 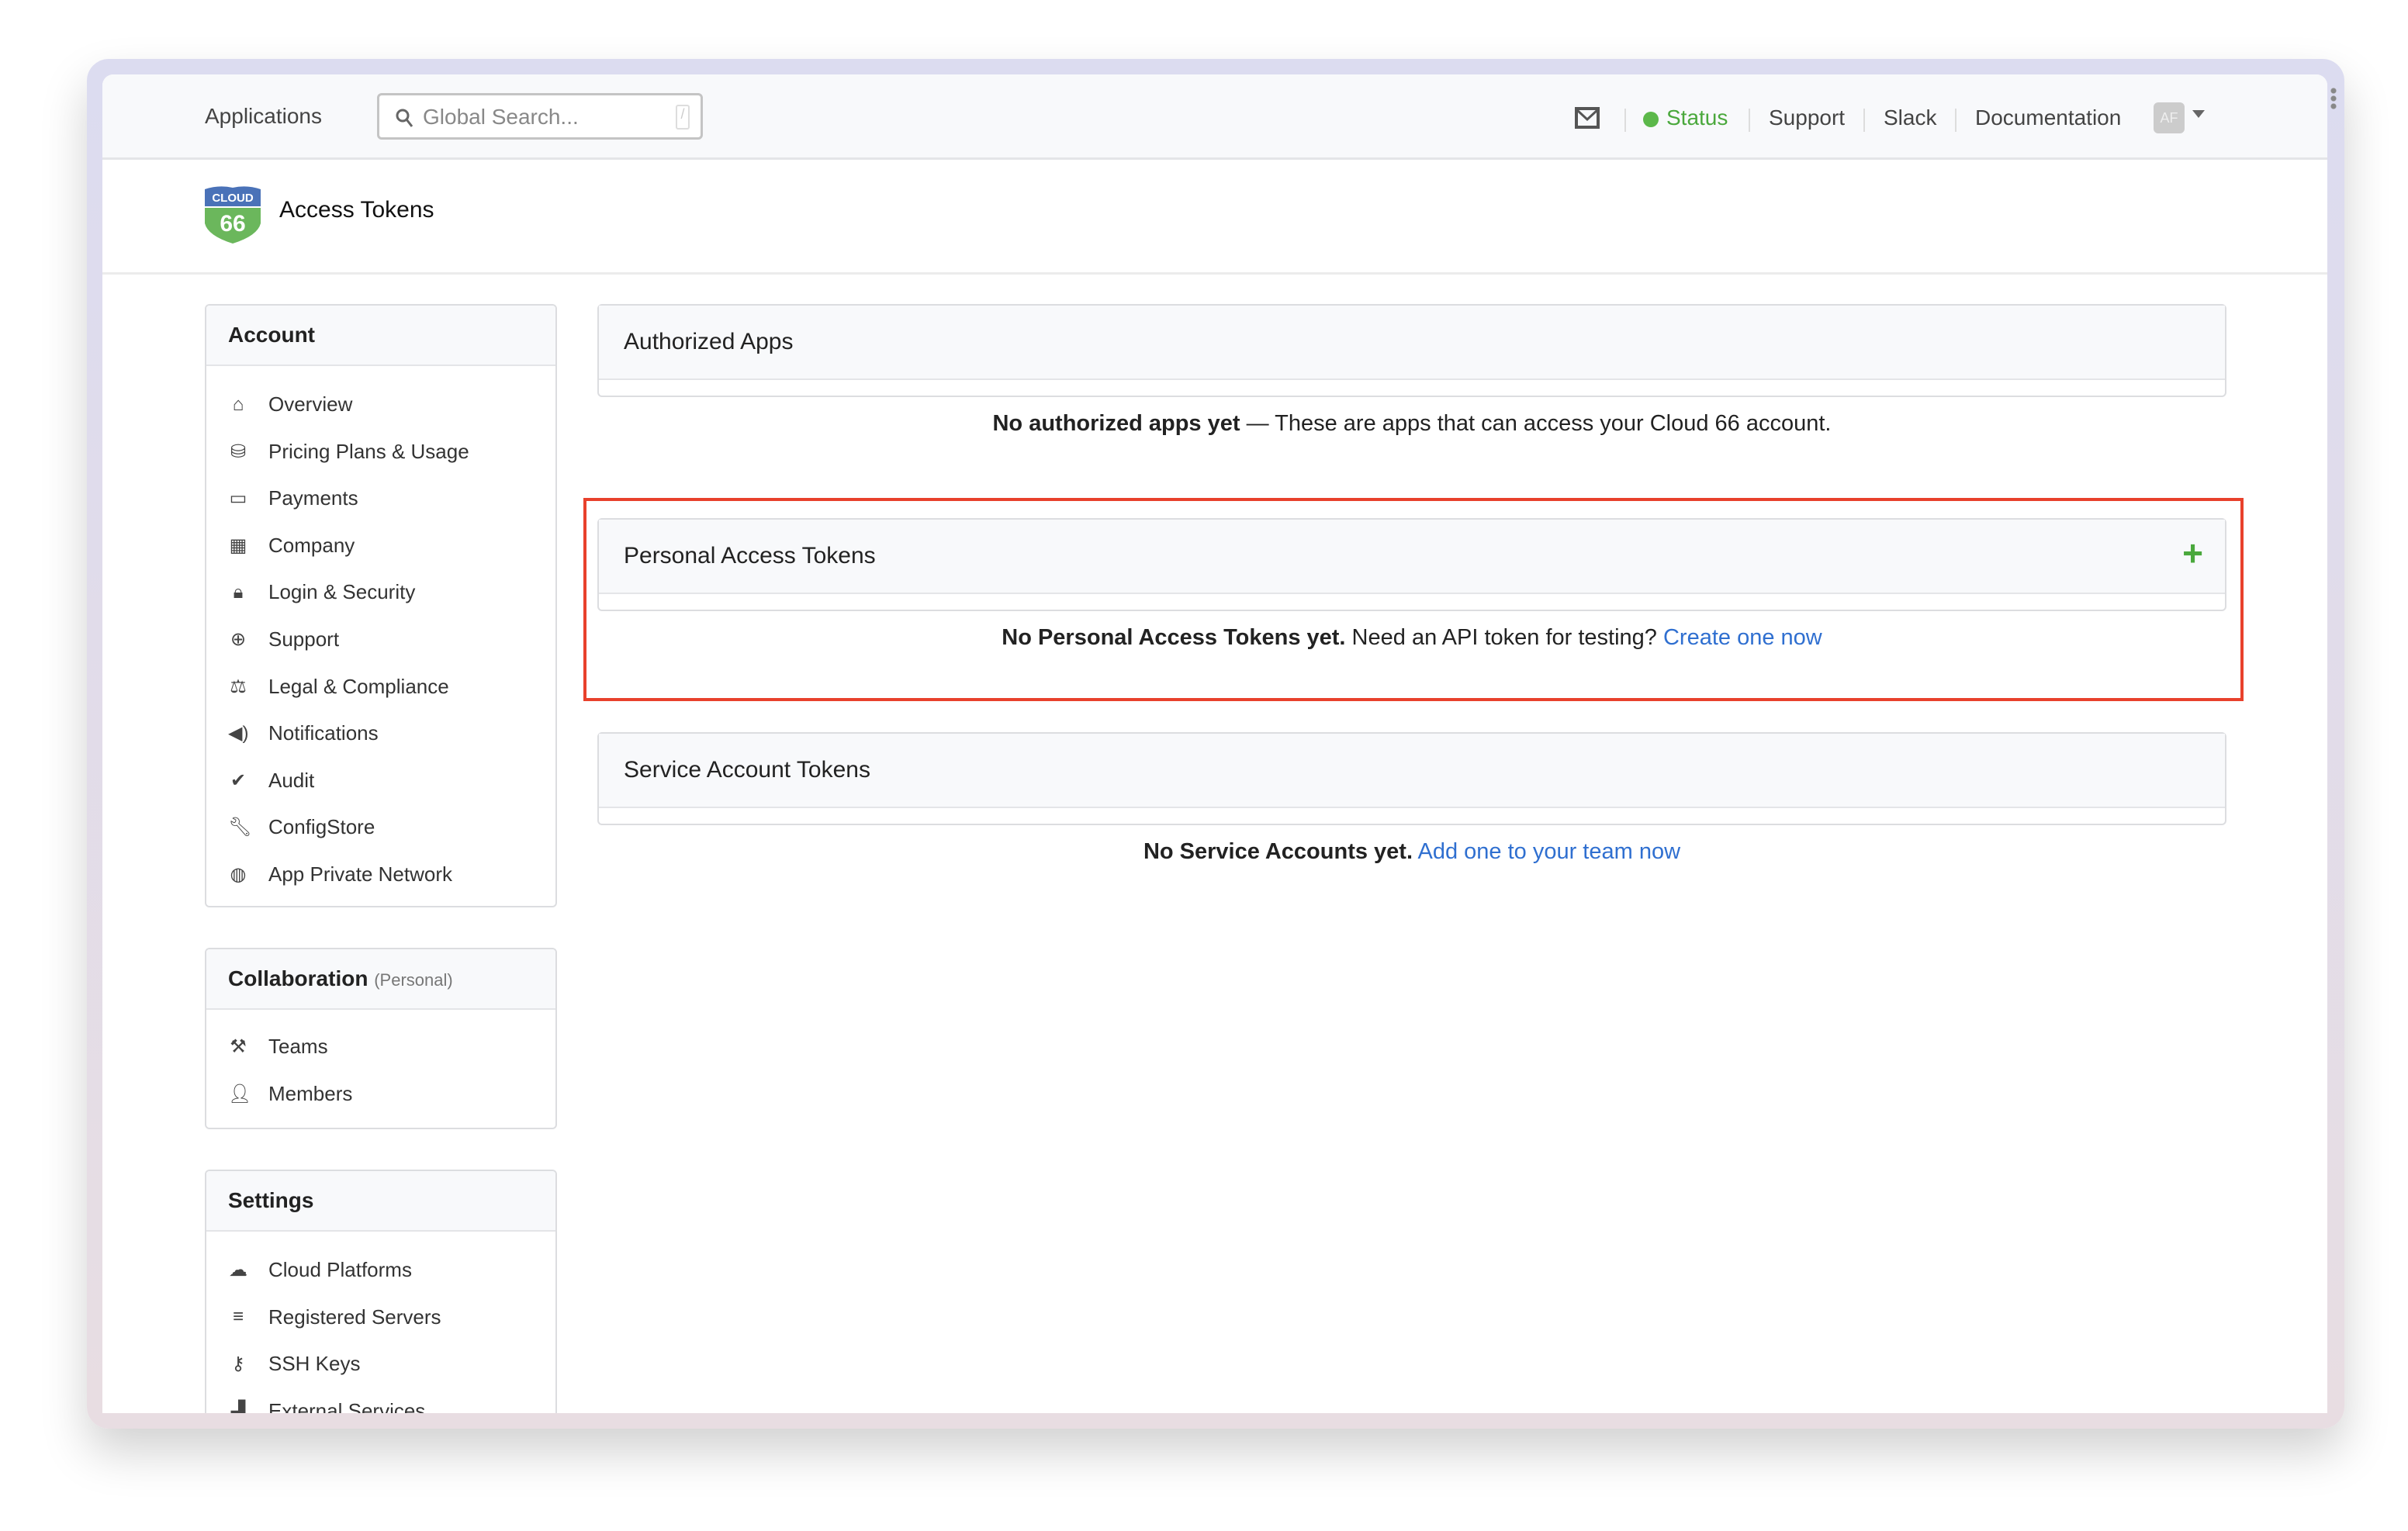 What do you see at coordinates (238, 1406) in the screenshot?
I see `factory-icon: ▟` at bounding box center [238, 1406].